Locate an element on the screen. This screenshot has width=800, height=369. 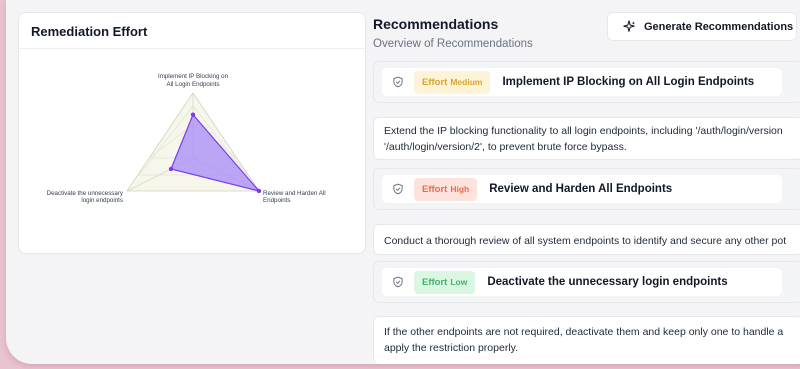
generate-recommendations-button: Generate Recommendations is located at coordinates (702, 26).